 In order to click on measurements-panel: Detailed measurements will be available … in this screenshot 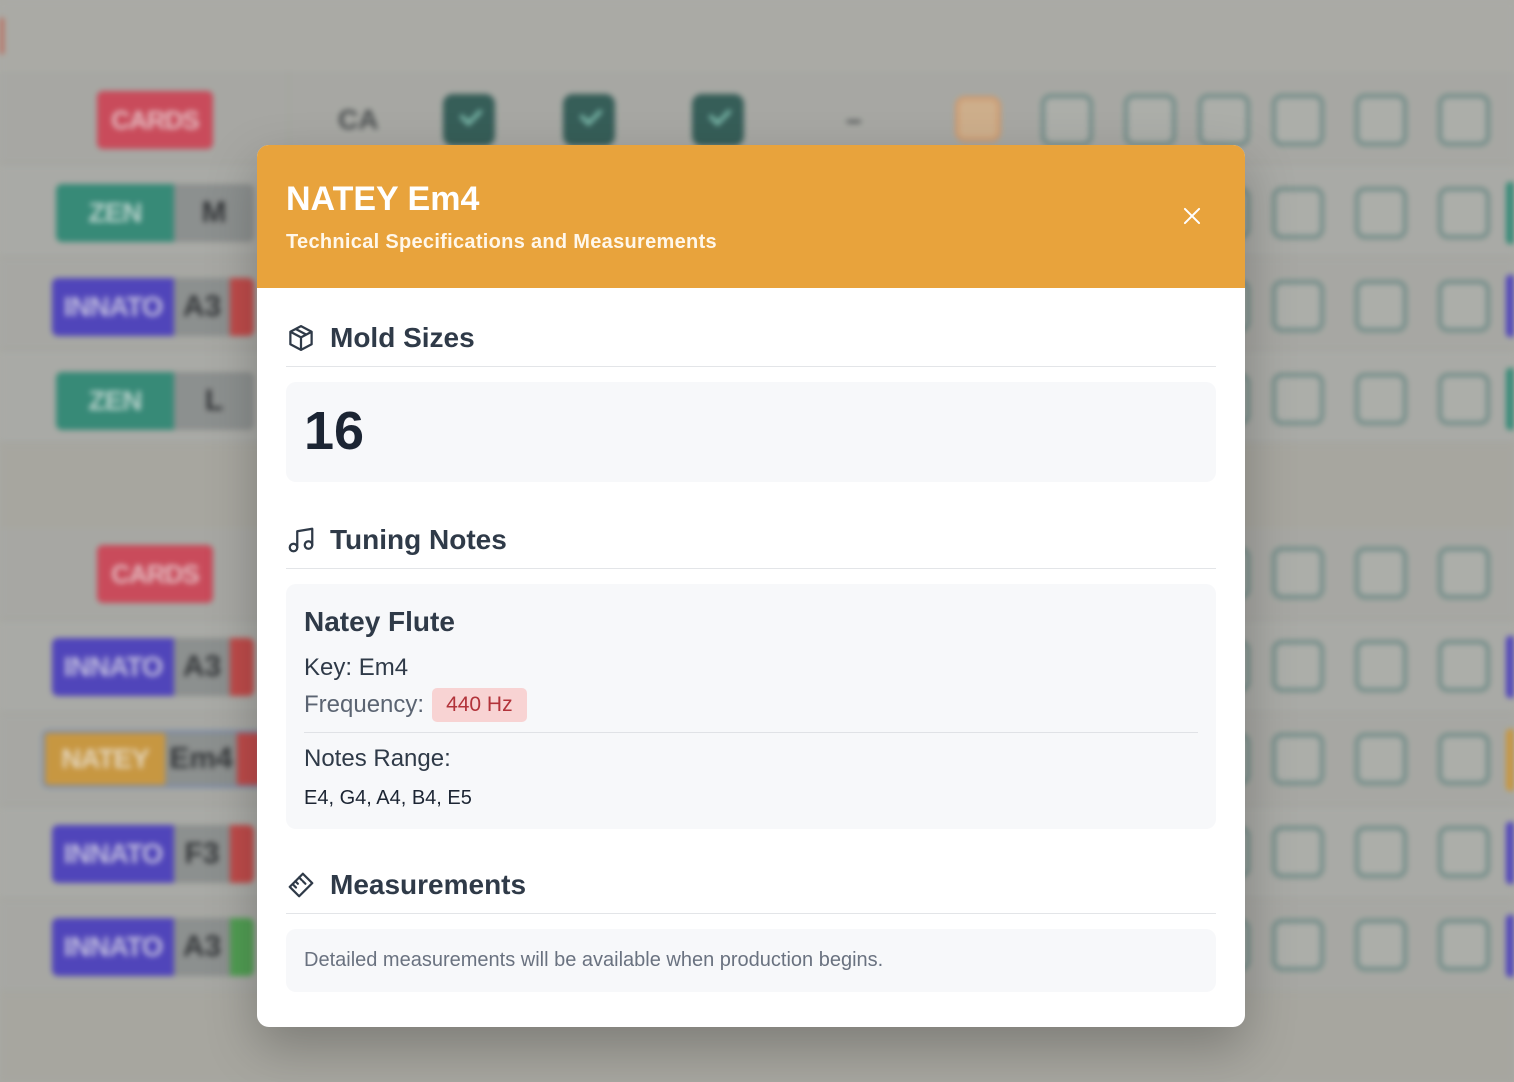, I will do `click(751, 960)`.